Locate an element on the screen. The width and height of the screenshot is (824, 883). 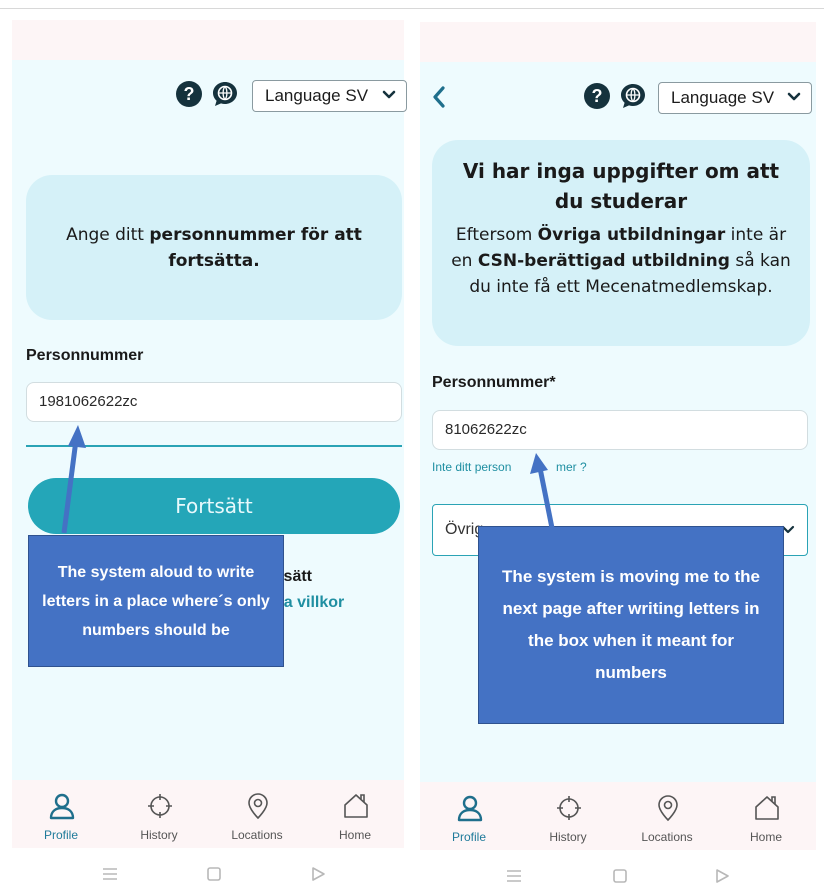
personnummer-input: 1981062622zc is located at coordinates (214, 402).